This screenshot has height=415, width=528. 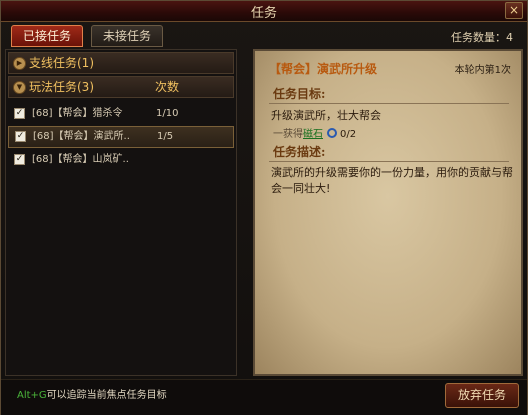 I want to click on quest-name: [68]【帮会】猎杀令, so click(x=77, y=113).